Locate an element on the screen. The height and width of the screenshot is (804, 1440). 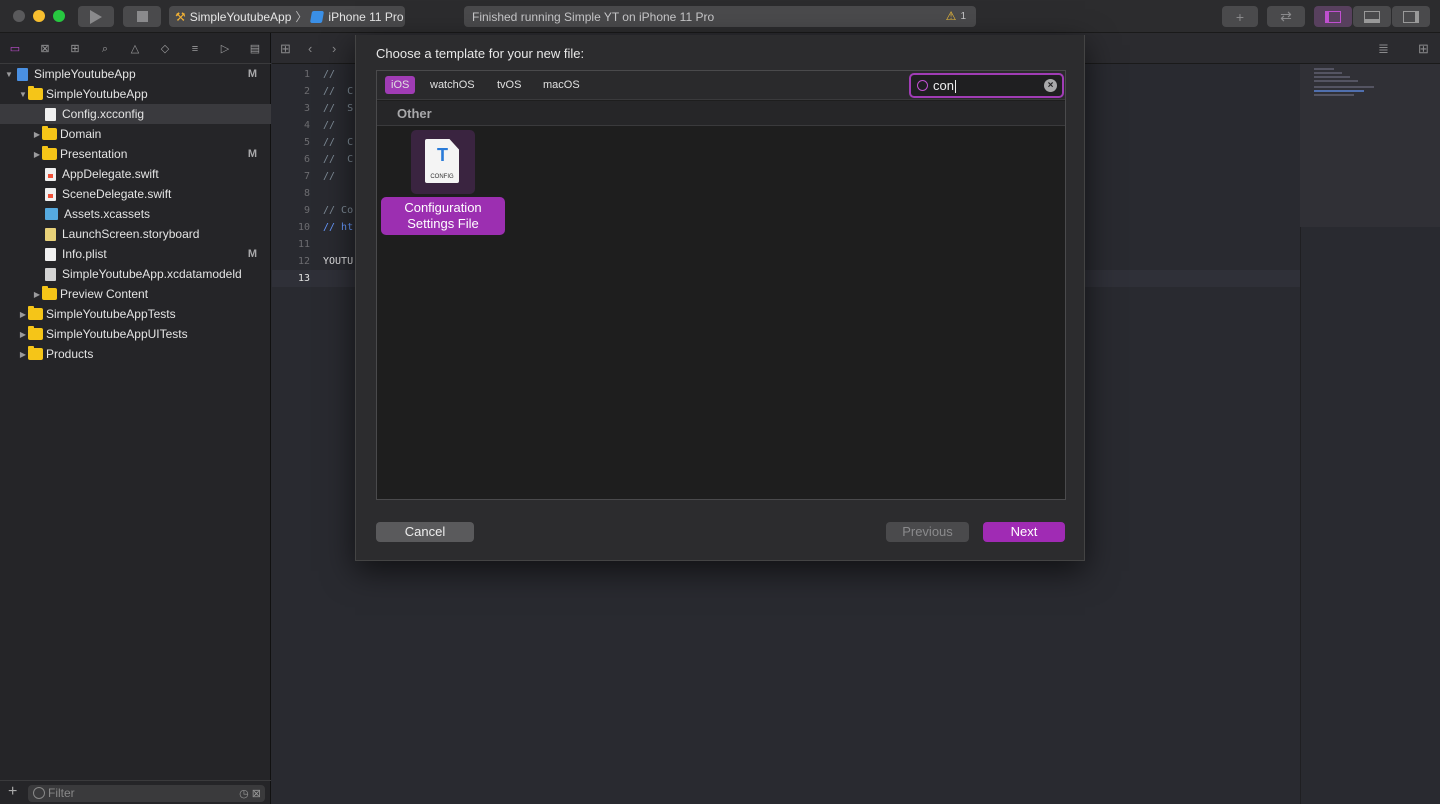
file-tree-row: ▶ SimpleYoutubeAppTests is located at coordinates (135, 314).